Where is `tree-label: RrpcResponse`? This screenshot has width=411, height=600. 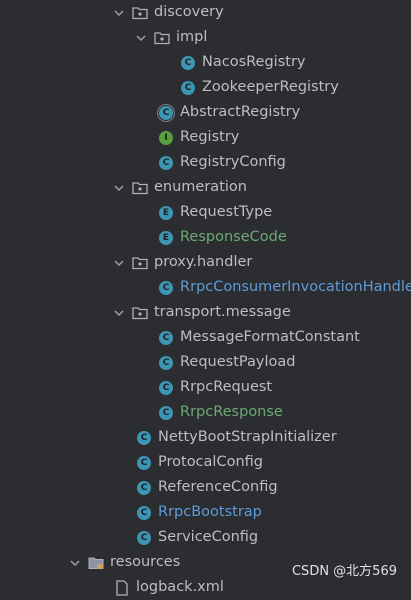 tree-label: RrpcResponse is located at coordinates (231, 412).